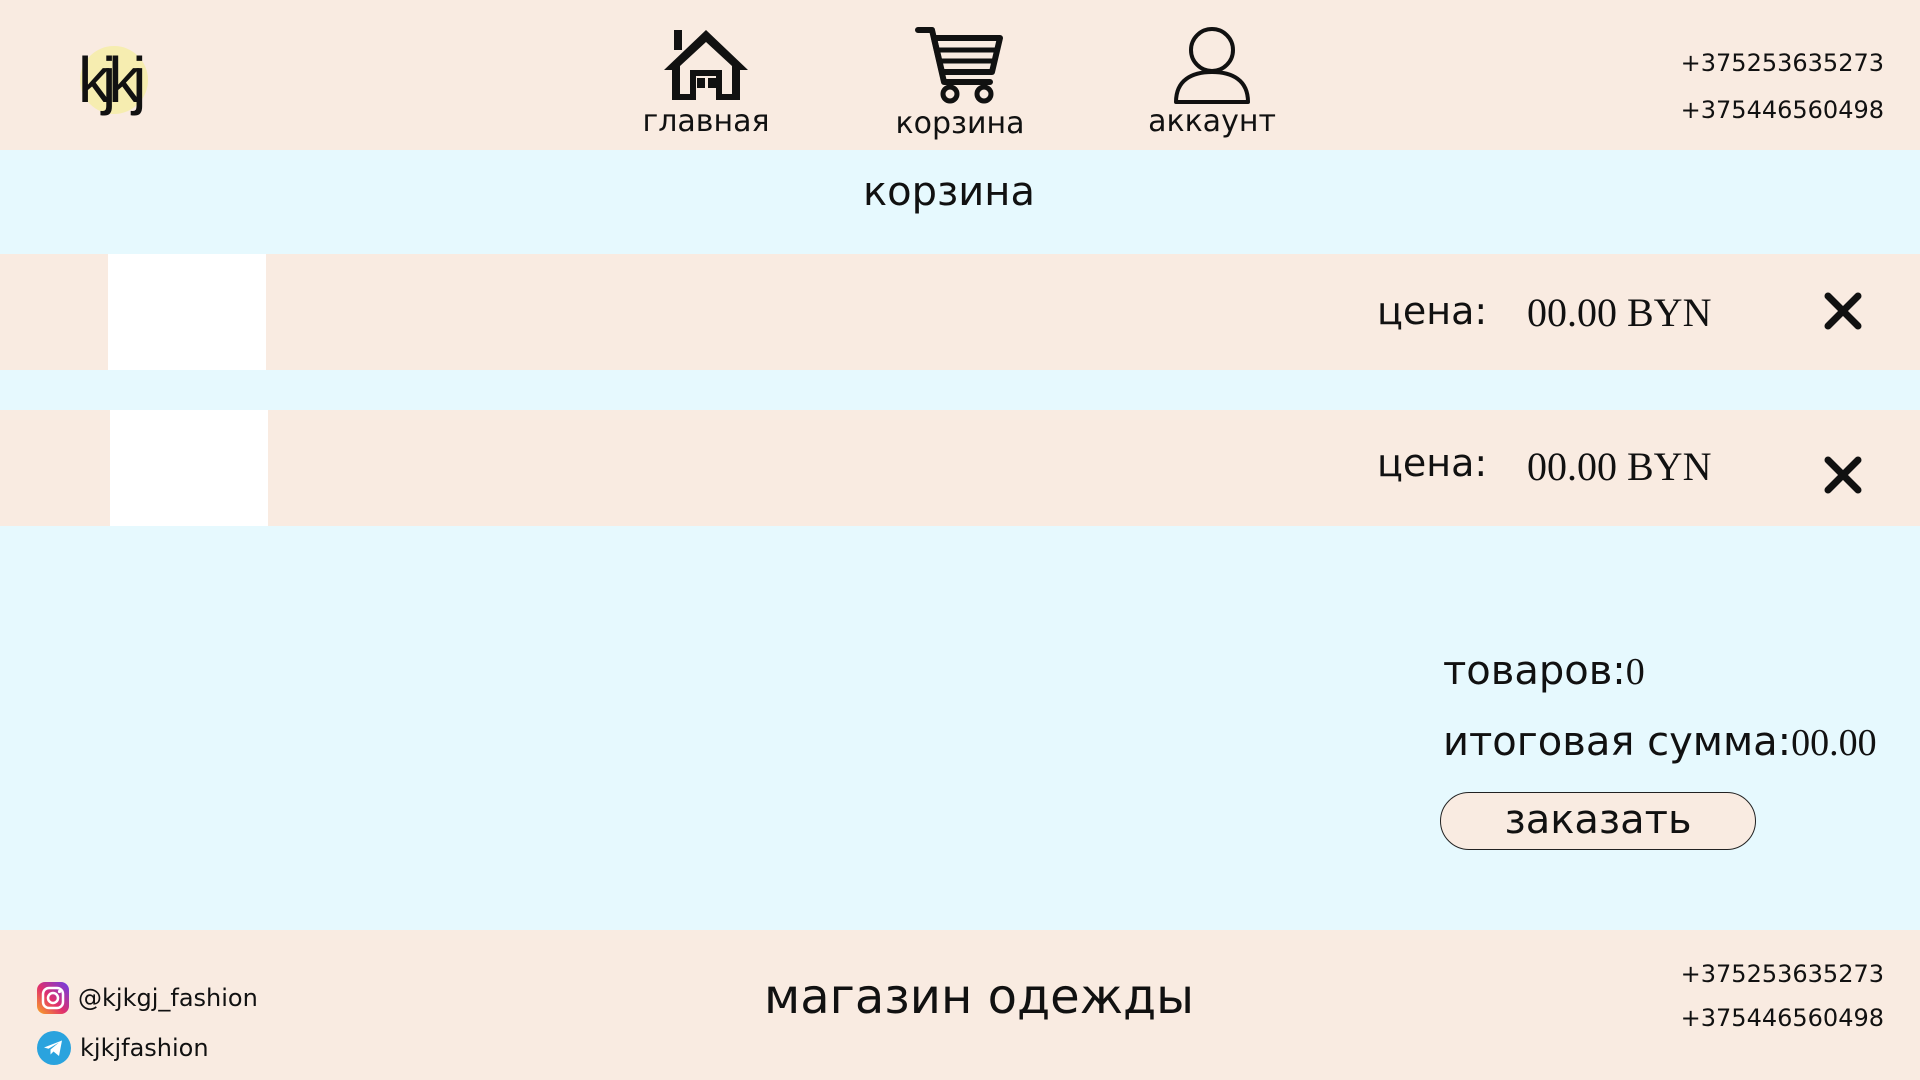  Describe the element at coordinates (1534, 671) in the screenshot. I see `items-count-label: товаров:` at that location.